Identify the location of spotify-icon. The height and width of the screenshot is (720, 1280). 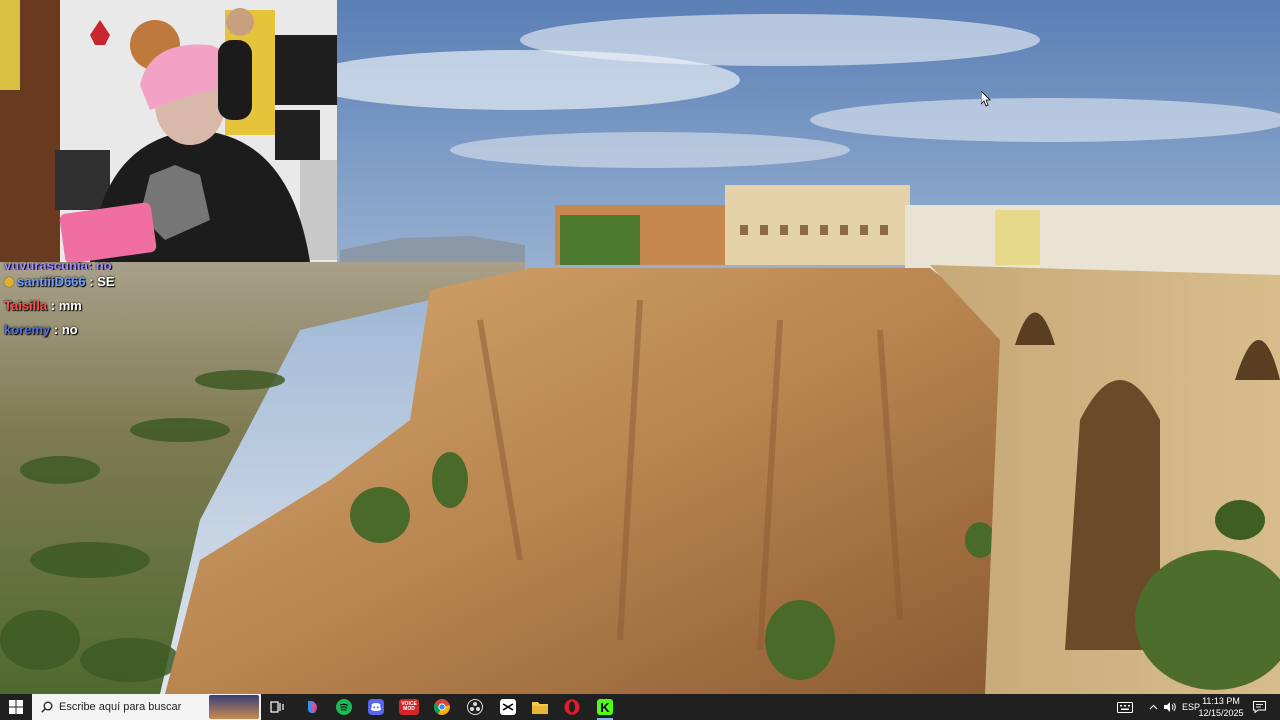
(344, 707).